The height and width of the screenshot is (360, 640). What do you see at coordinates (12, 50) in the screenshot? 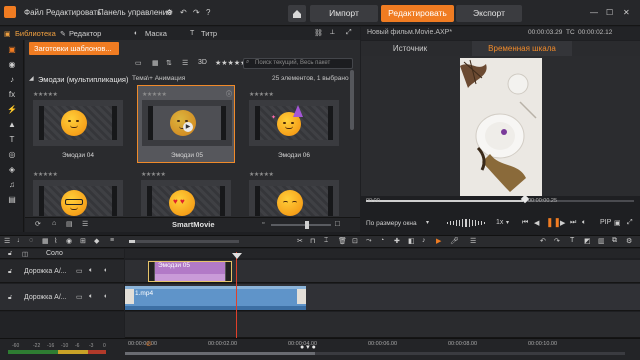
I see `media-category-icon: ▣` at bounding box center [12, 50].